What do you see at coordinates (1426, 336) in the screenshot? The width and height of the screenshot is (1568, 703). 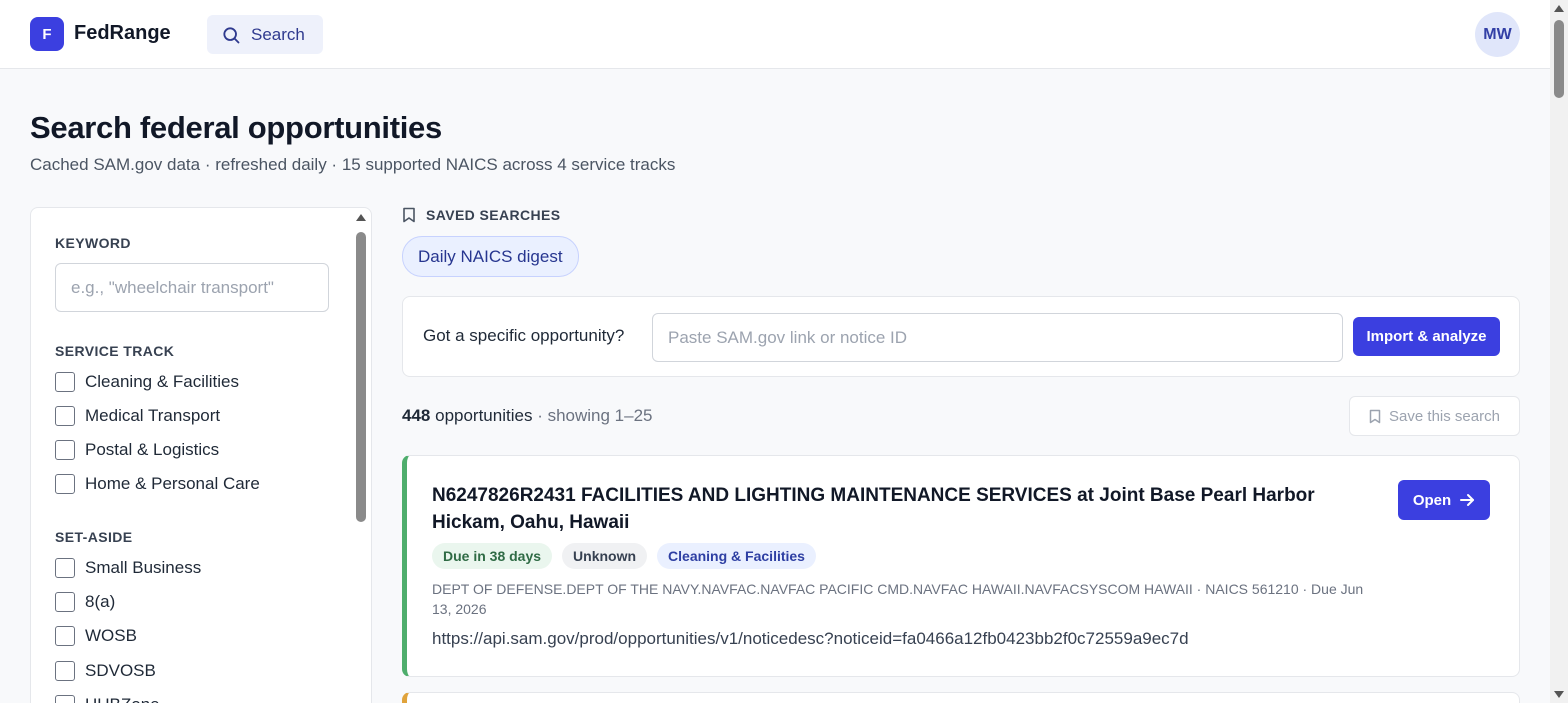 I see `import-analyze-button: Import & analyze` at bounding box center [1426, 336].